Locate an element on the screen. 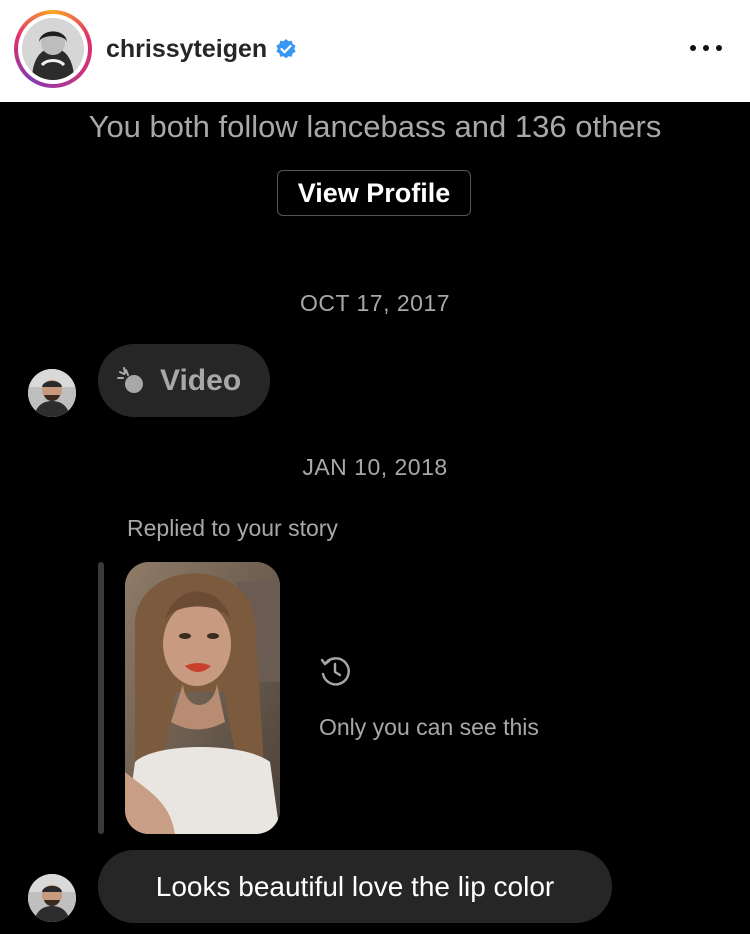  reply-indicator-bar is located at coordinates (101, 698).